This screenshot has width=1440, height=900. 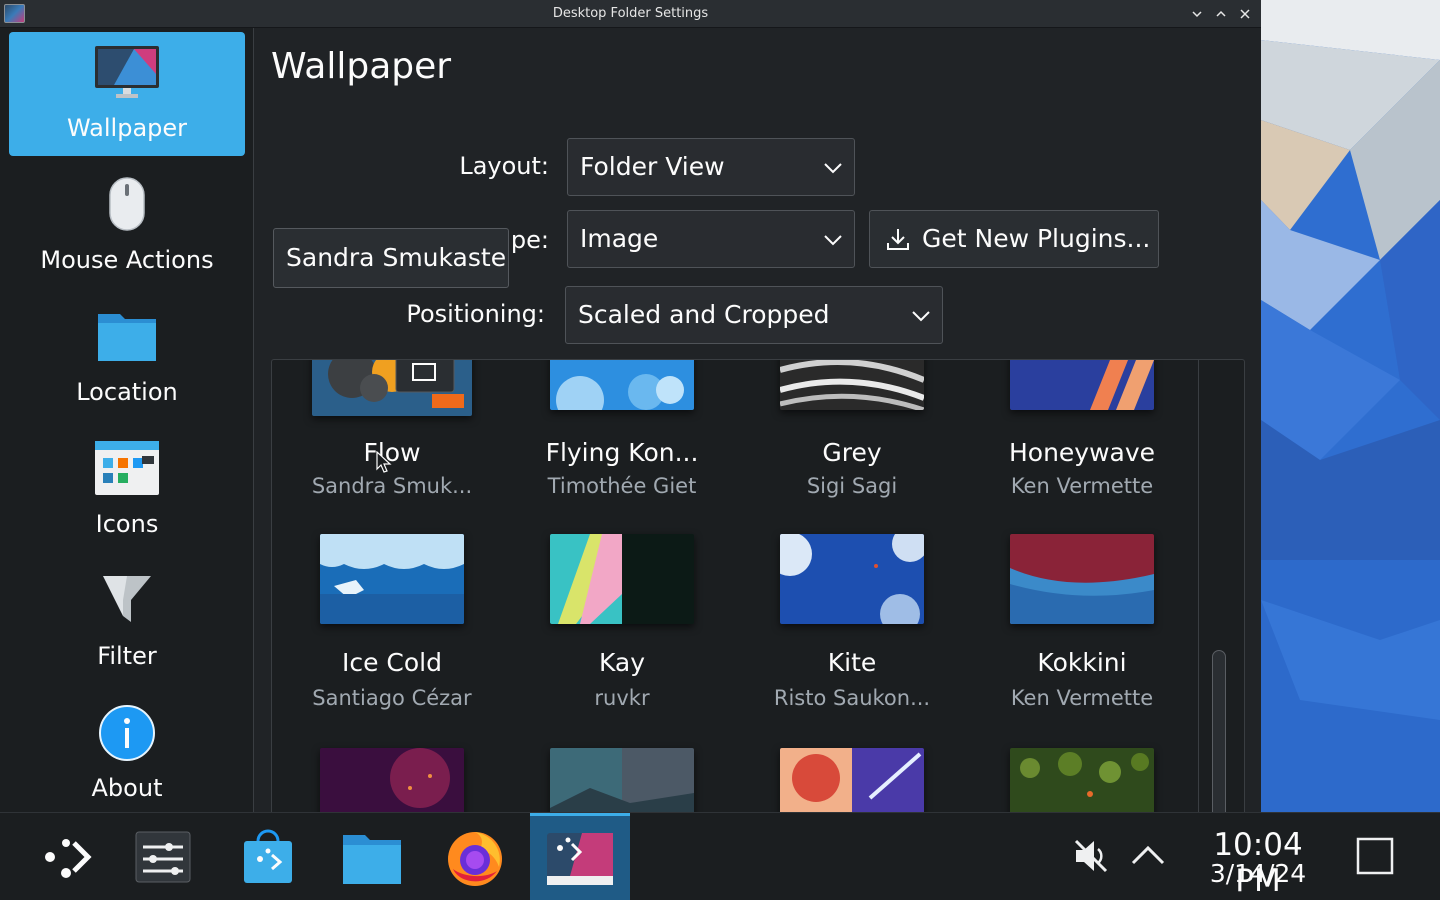 I want to click on system-settings-button, so click(x=163, y=856).